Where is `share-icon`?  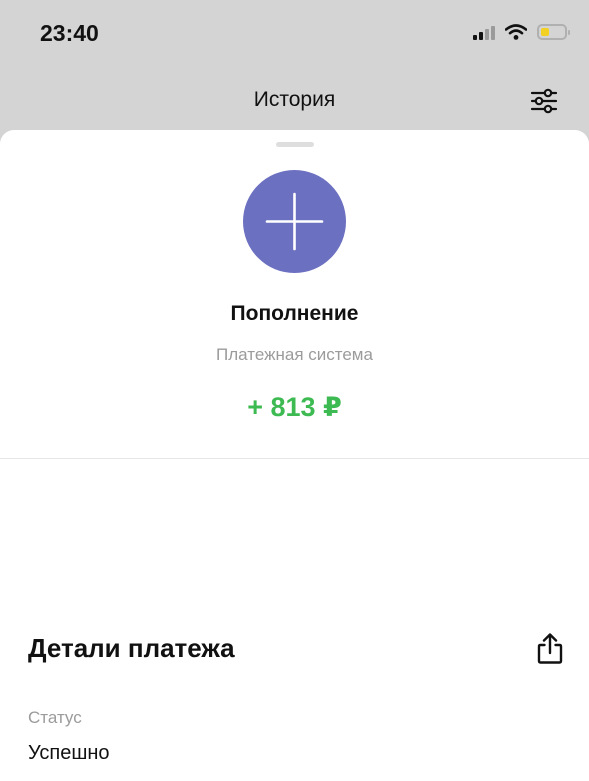 share-icon is located at coordinates (550, 648).